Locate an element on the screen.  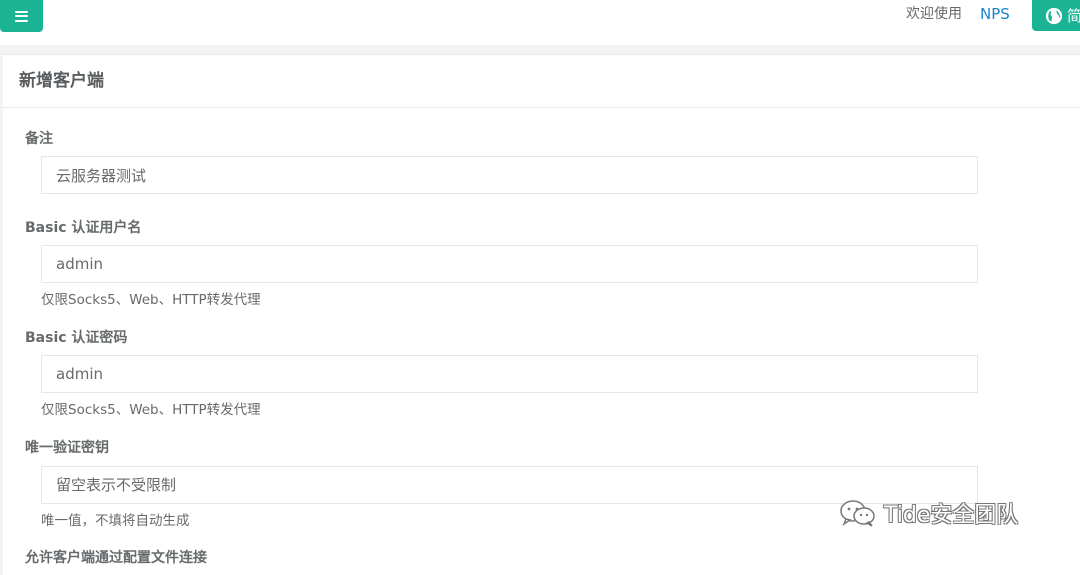
nps-link: NPS is located at coordinates (995, 14).